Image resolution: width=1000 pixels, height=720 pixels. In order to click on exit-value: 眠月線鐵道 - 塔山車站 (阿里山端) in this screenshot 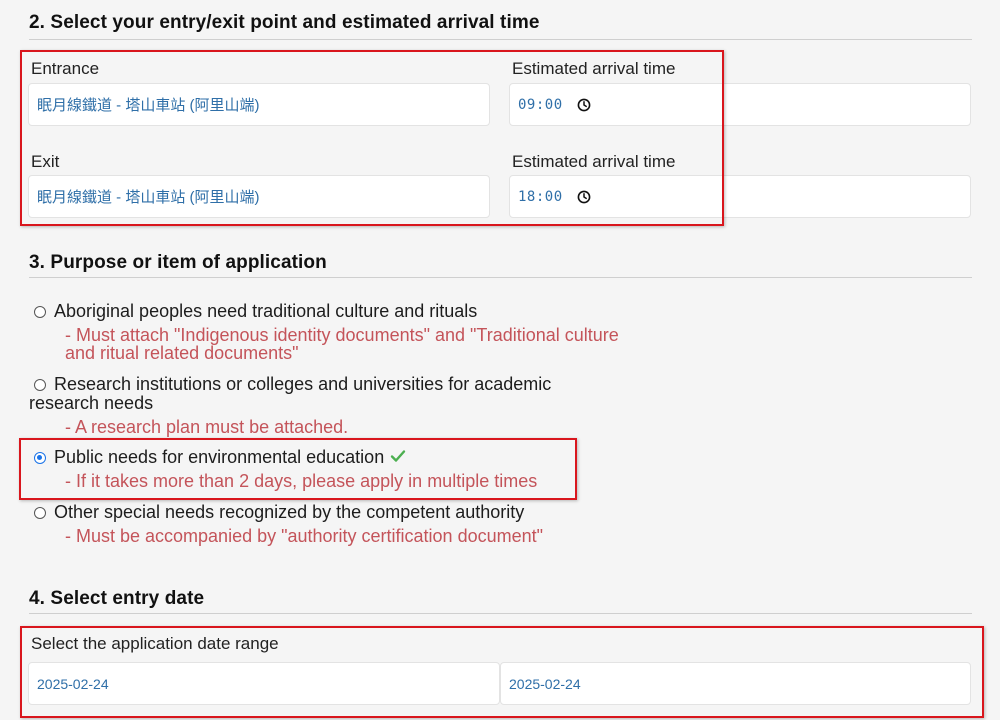, I will do `click(148, 197)`.